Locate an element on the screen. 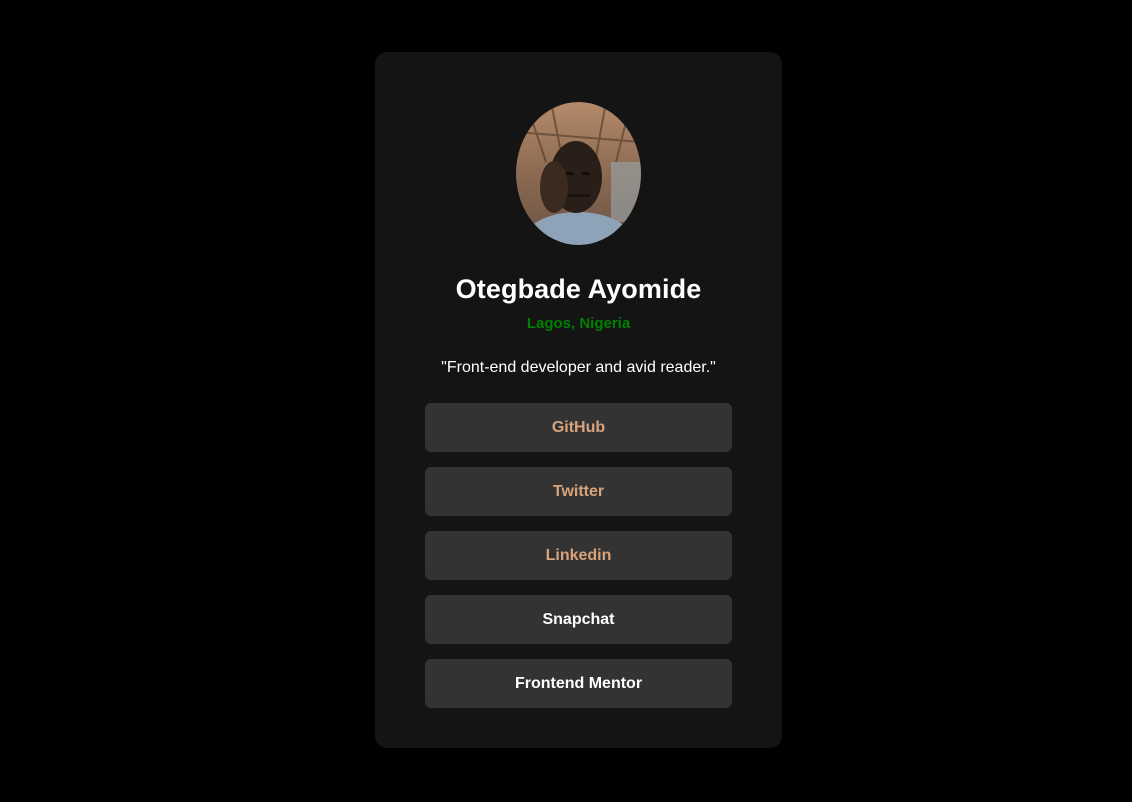 The height and width of the screenshot is (802, 1132). avatar is located at coordinates (578, 173).